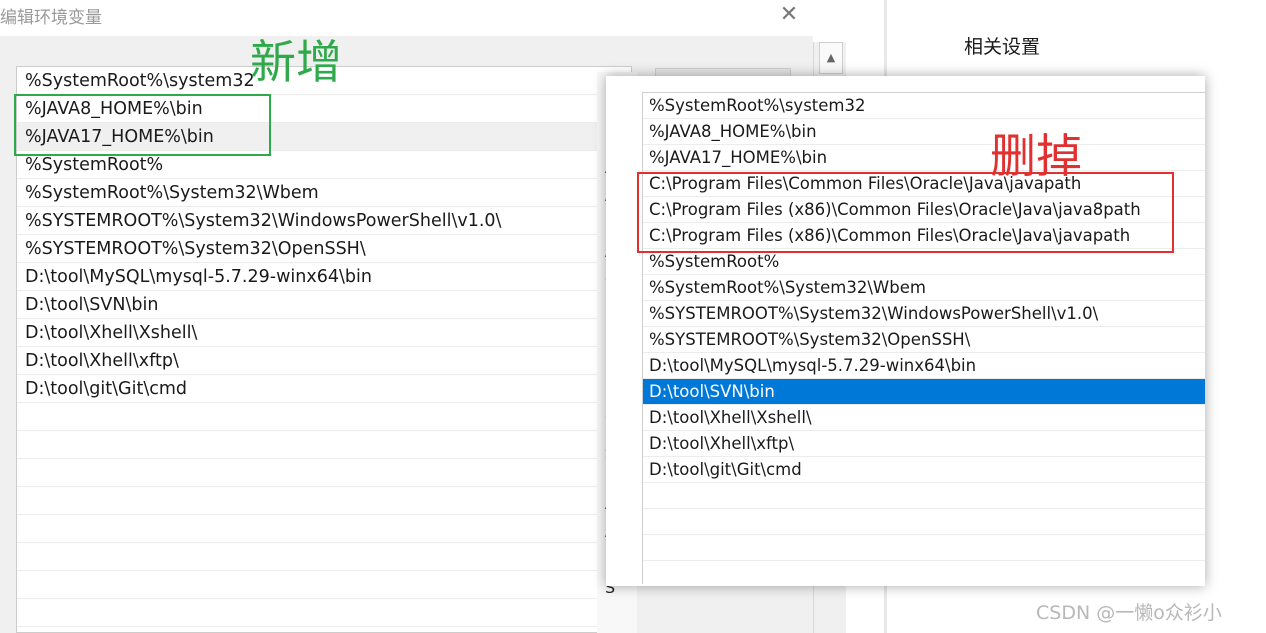 This screenshot has height=633, width=1266. I want to click on dialog-titlebar: 编辑环境变量 ✕, so click(406, 18).